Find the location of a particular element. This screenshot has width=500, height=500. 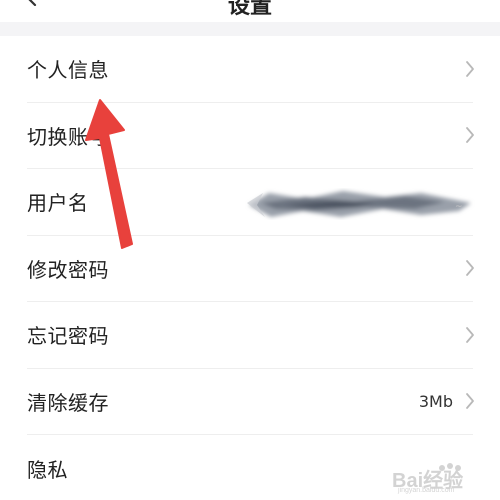

settings-item-clear-cache: 清除缓存 3Mb is located at coordinates (250, 402).